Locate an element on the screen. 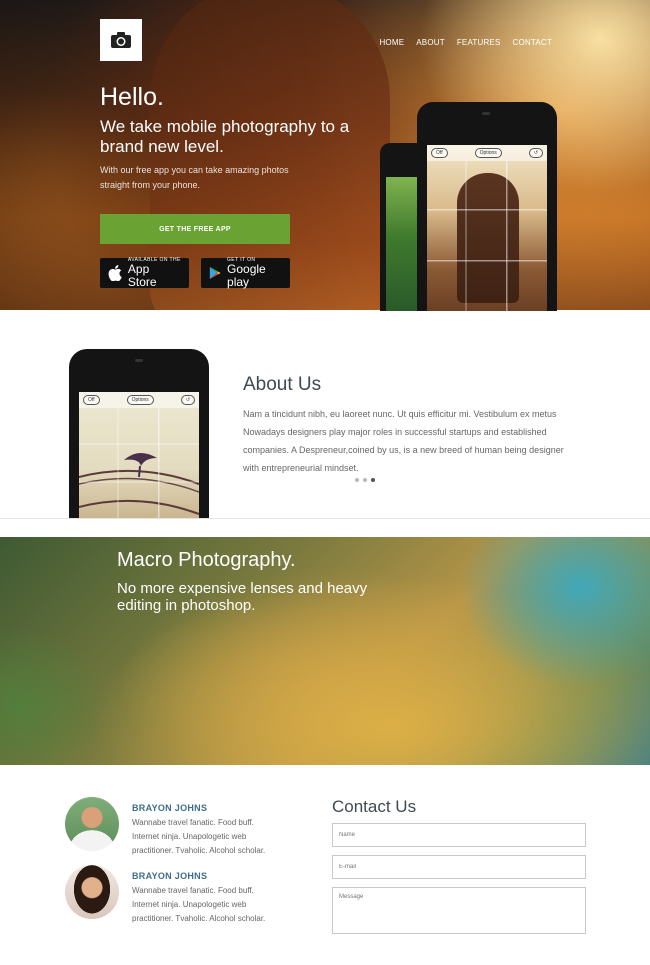 Image resolution: width=650 pixels, height=965 pixels. about-phone-screen: Off Options ↺ is located at coordinates (139, 455).